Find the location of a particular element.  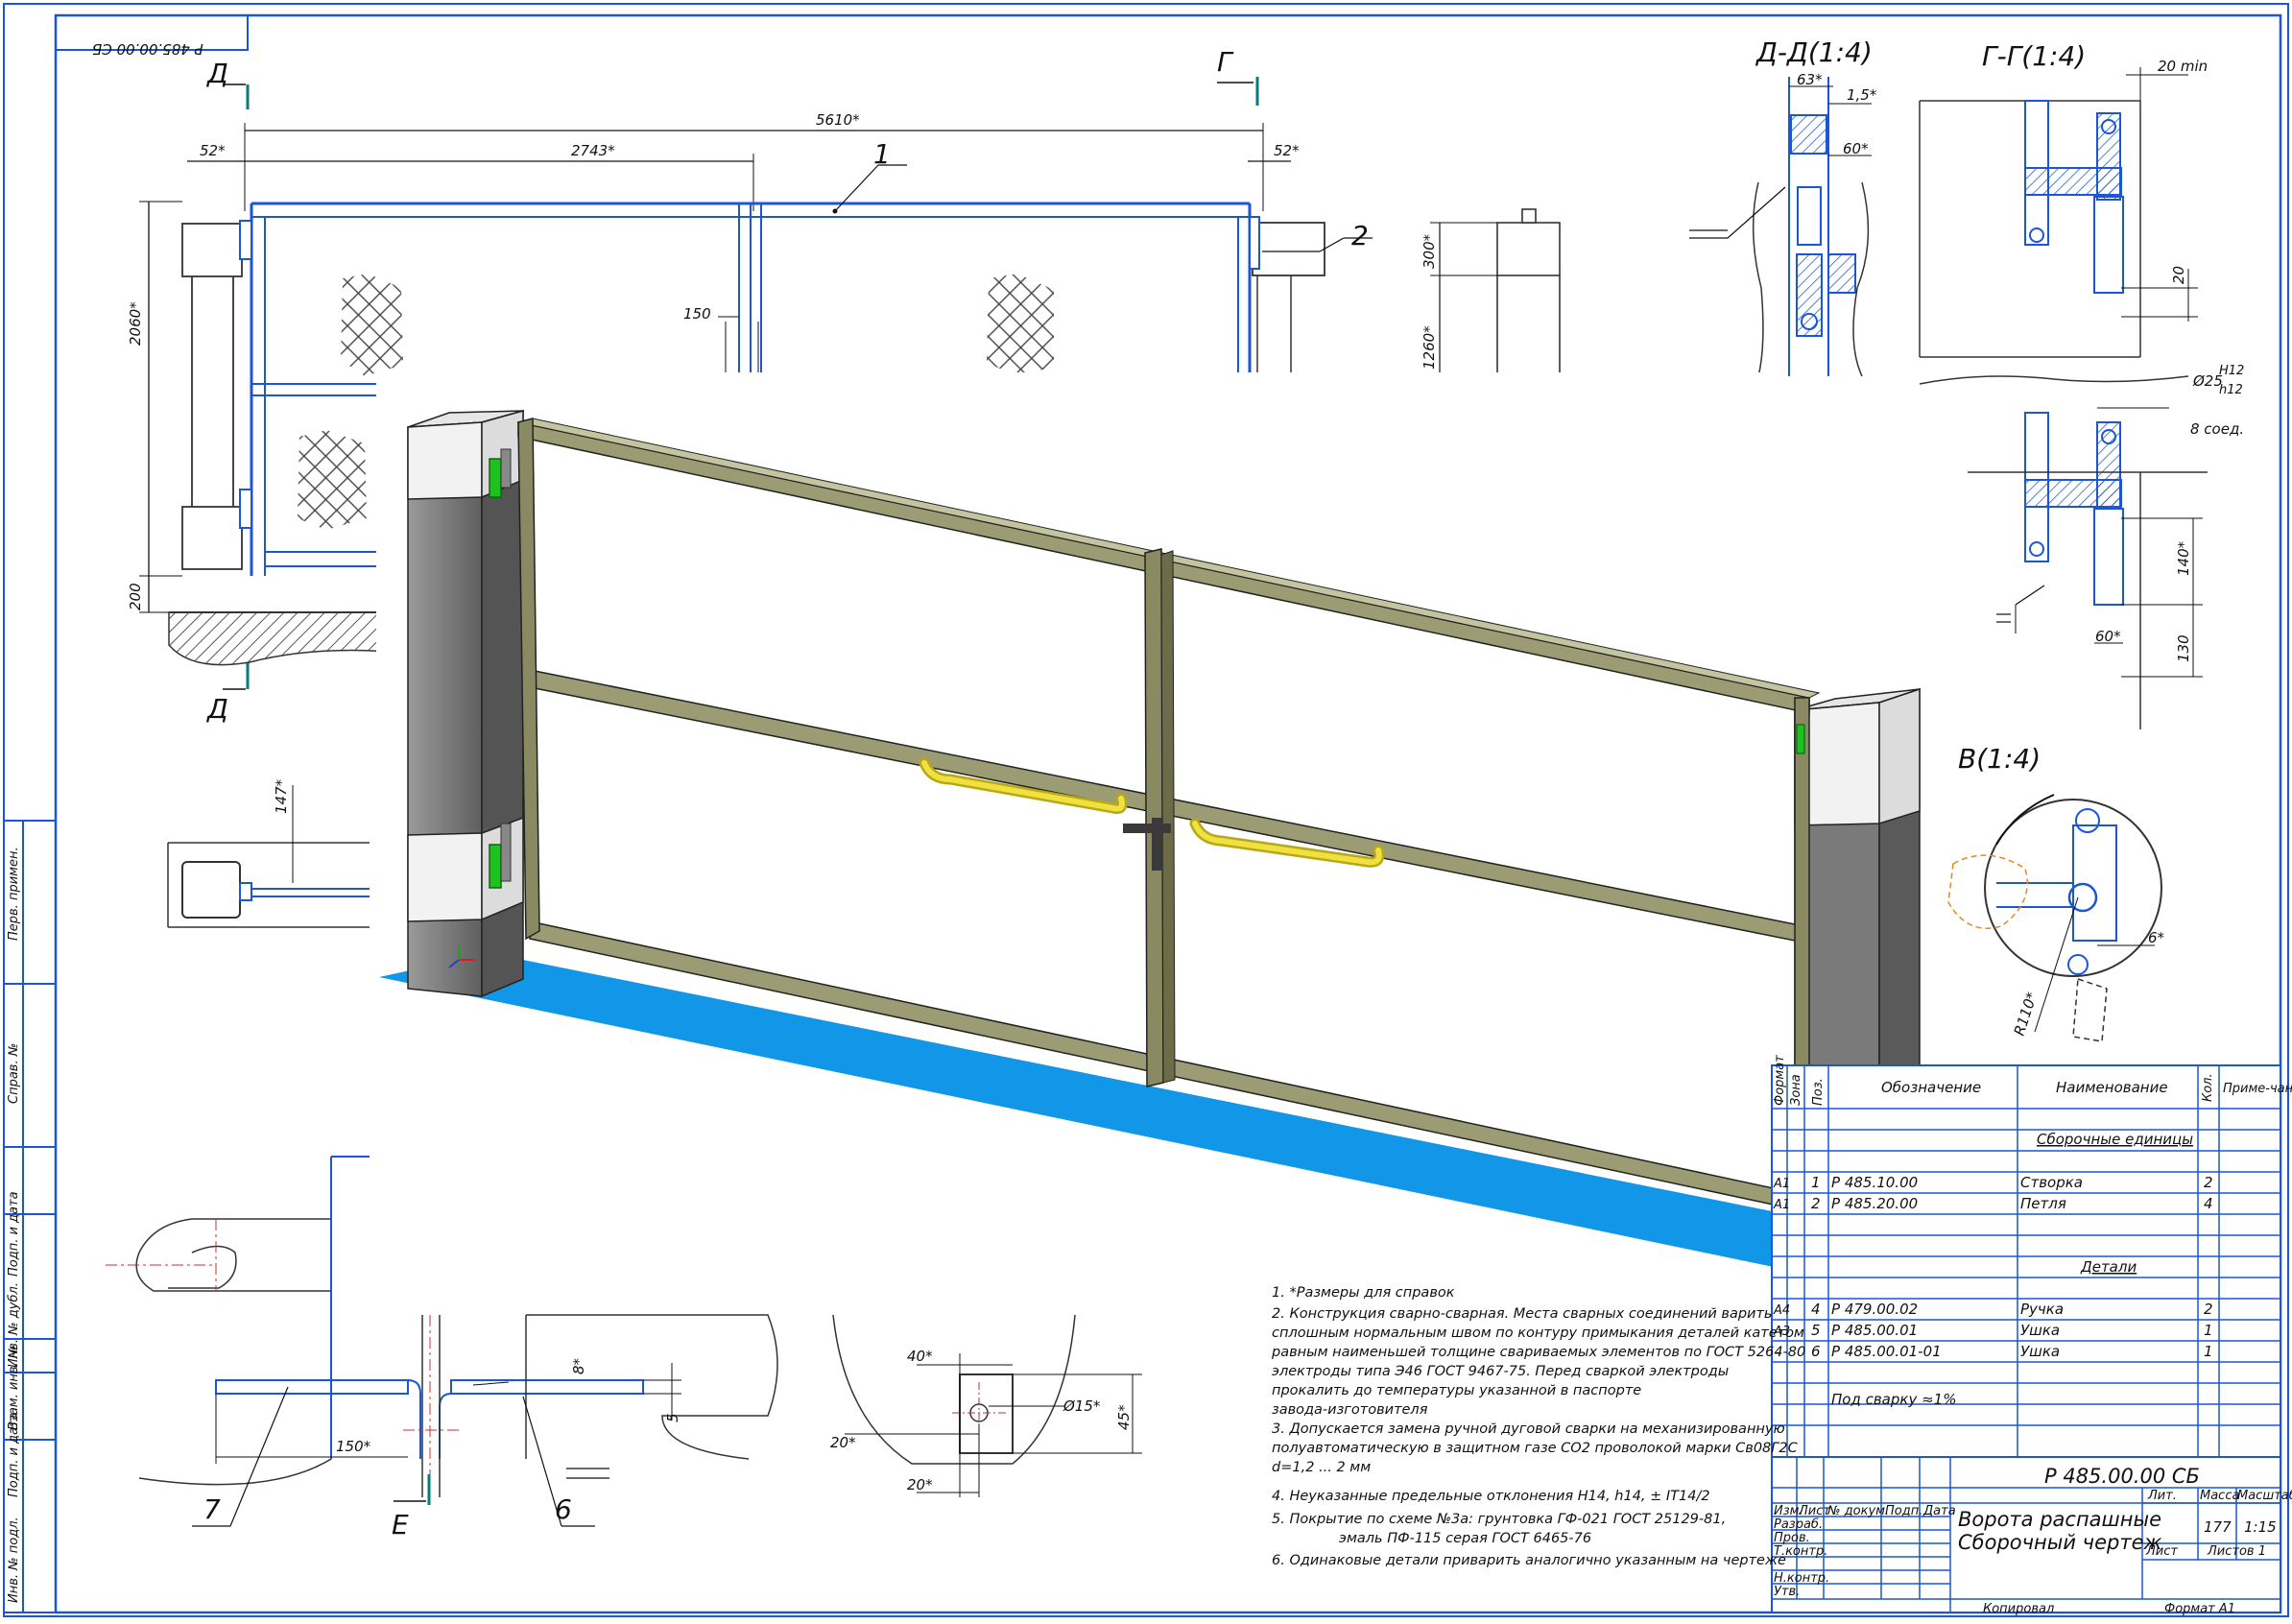

spec-row-code: Р 485.10.00 is located at coordinates (1875, 1183).